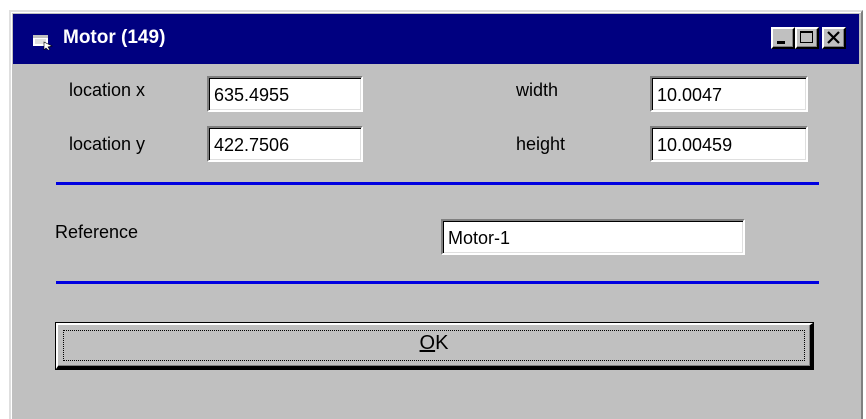 Image resolution: width=866 pixels, height=419 pixels. What do you see at coordinates (781, 42) in the screenshot?
I see `minimize-icon` at bounding box center [781, 42].